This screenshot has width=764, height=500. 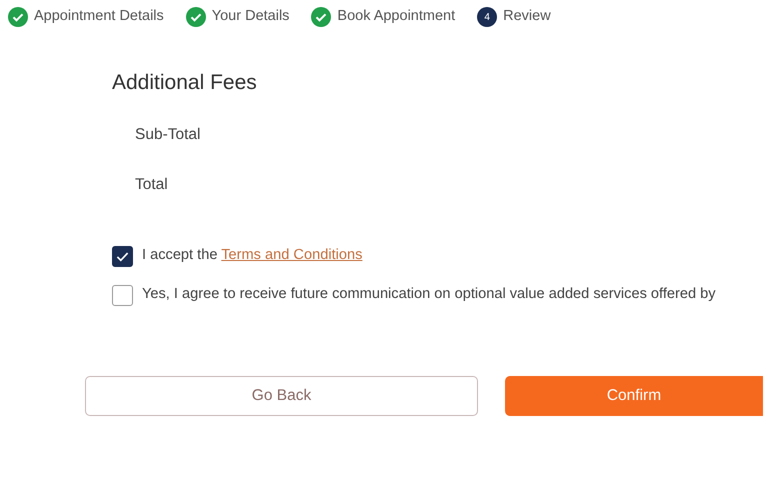 What do you see at coordinates (167, 135) in the screenshot?
I see `fee-label: Sub-Total` at bounding box center [167, 135].